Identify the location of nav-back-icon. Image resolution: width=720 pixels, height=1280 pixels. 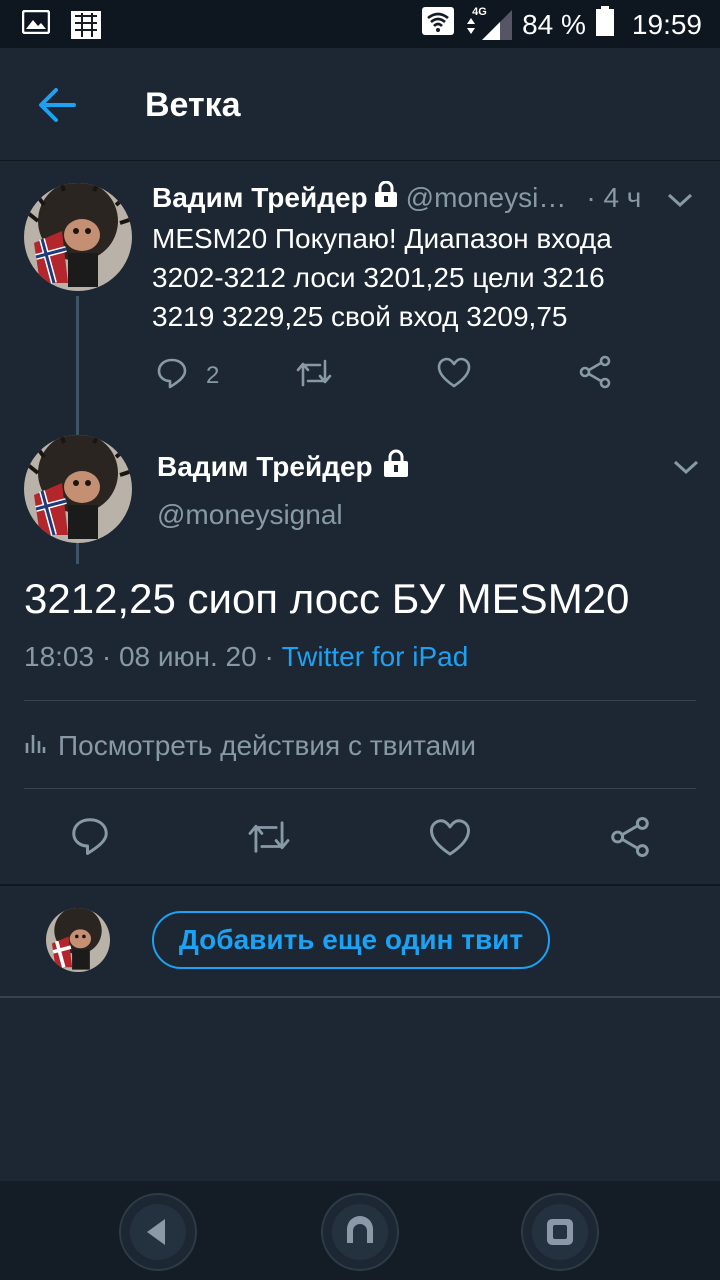
(158, 1232).